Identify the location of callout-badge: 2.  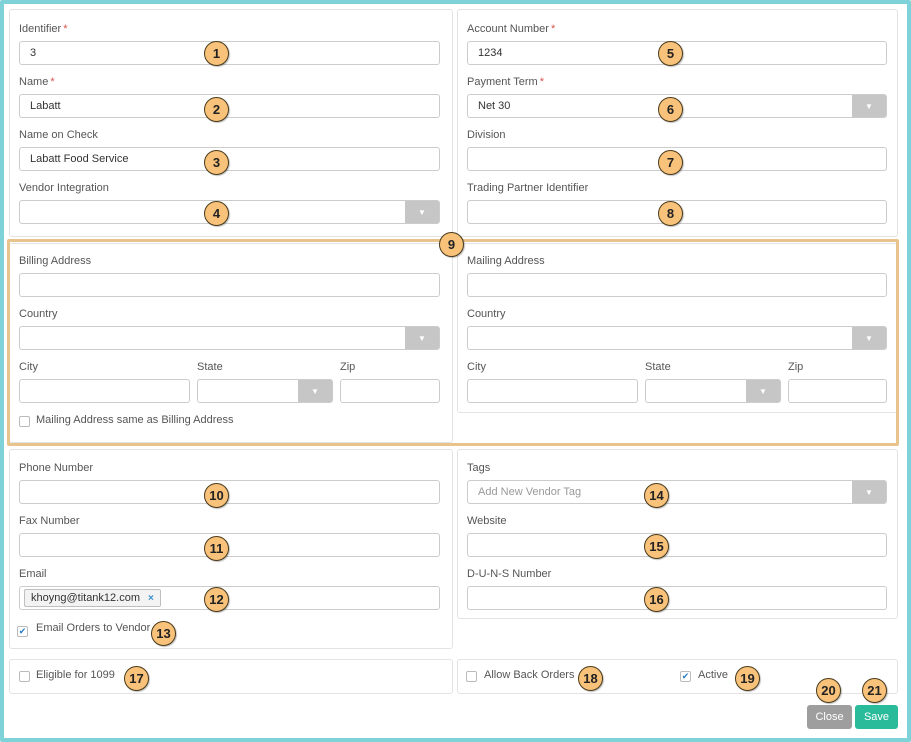
(216, 109).